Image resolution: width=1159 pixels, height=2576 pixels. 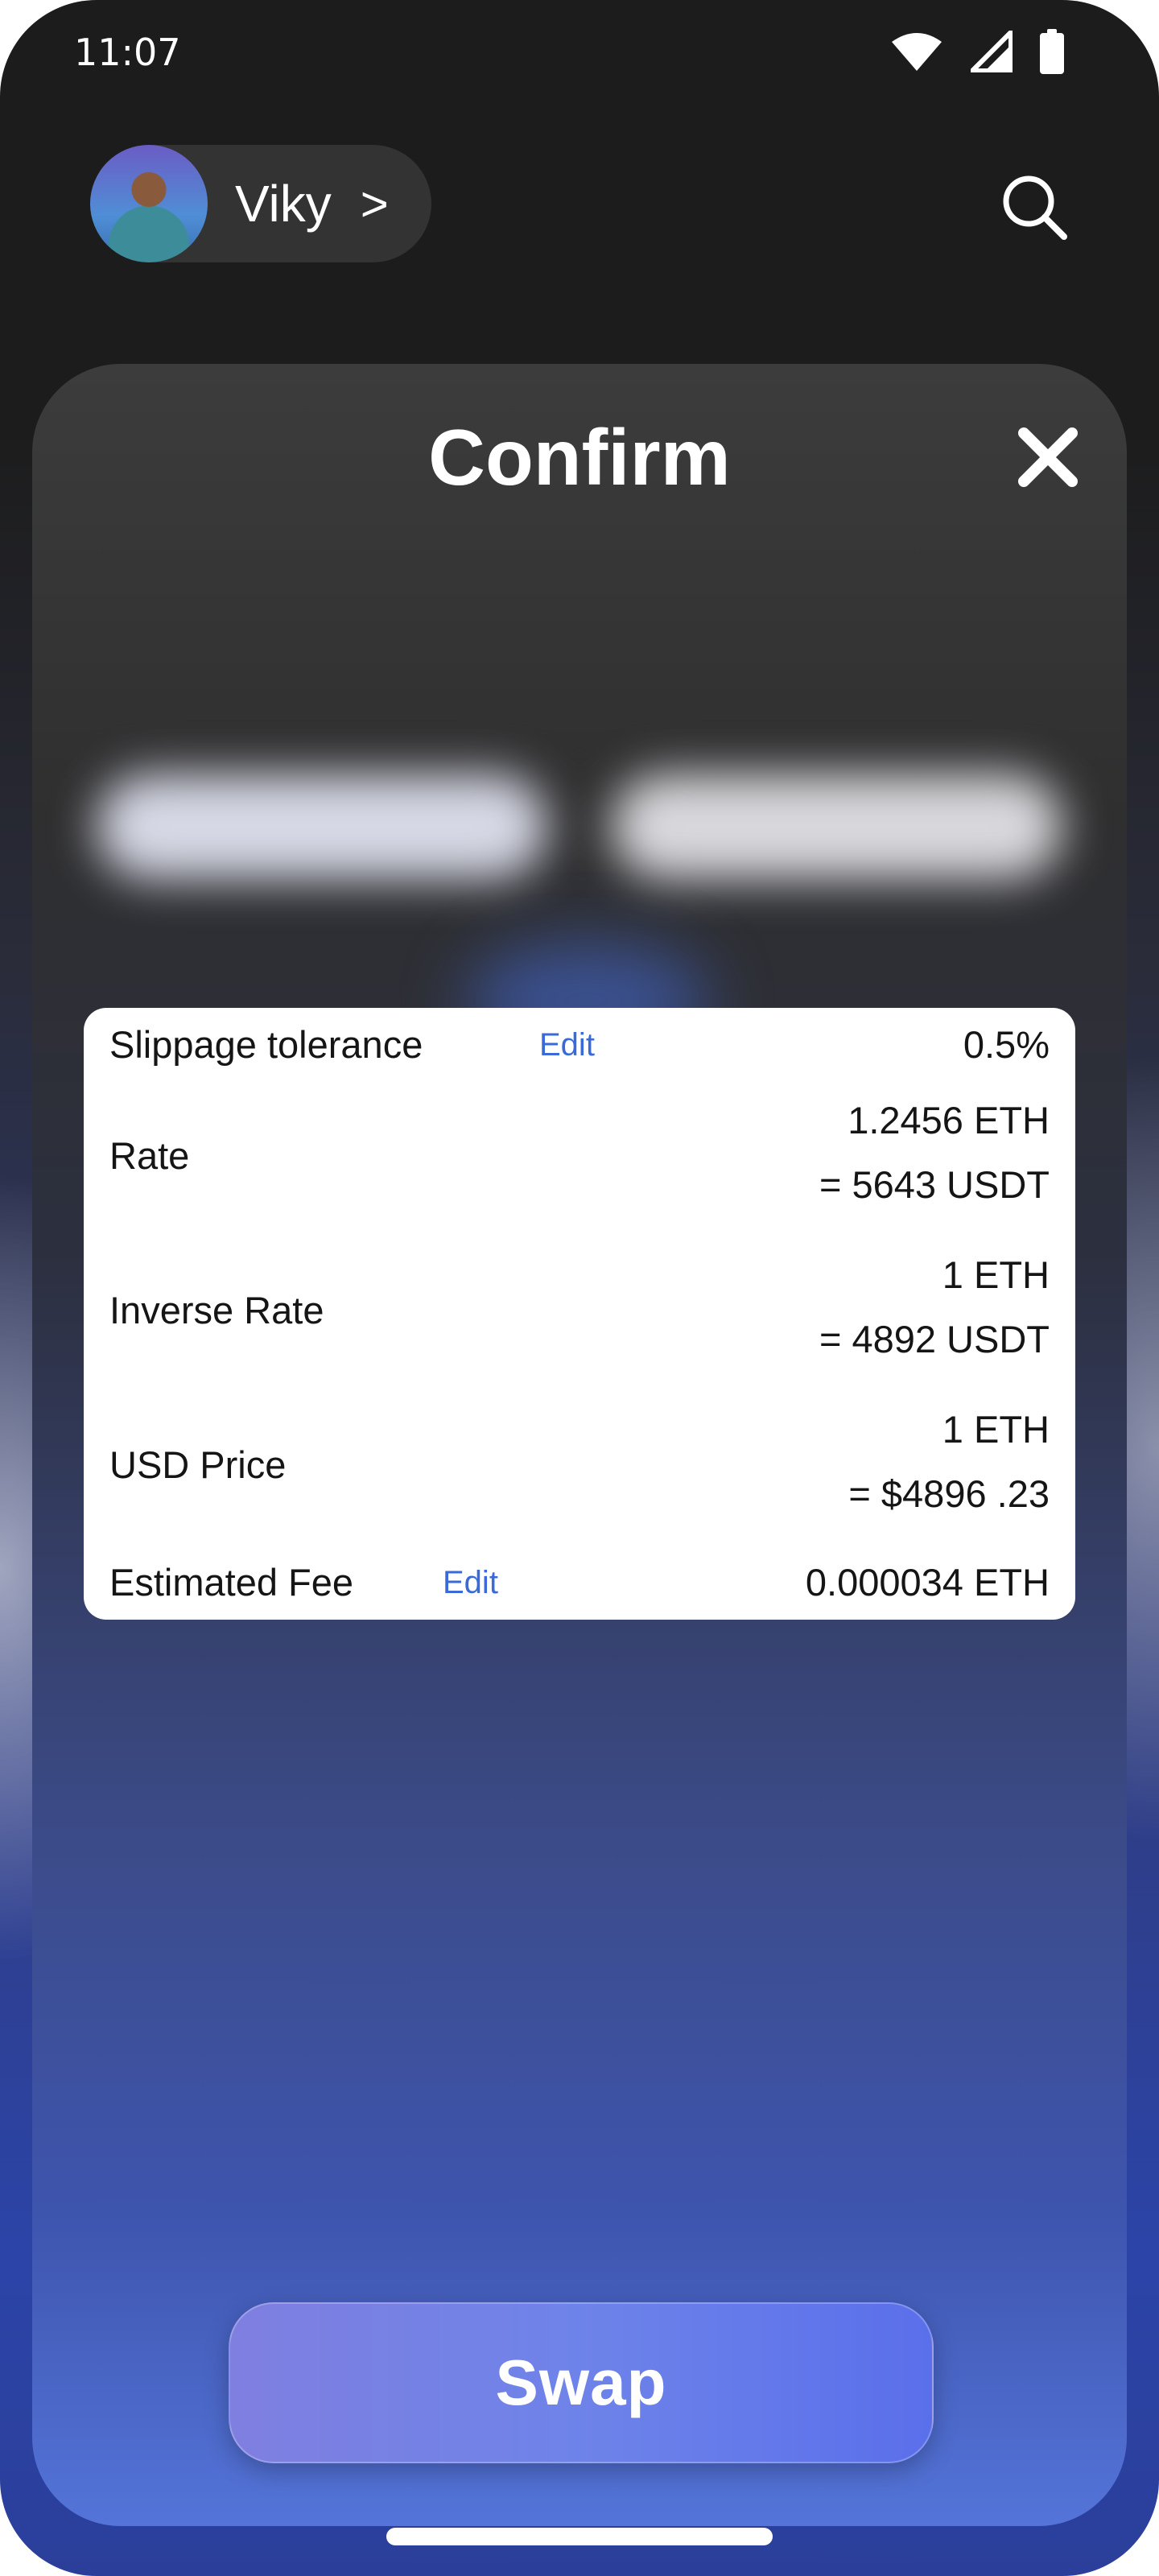 What do you see at coordinates (579, 1156) in the screenshot?
I see `row-rate: Rate 1.2456 ETH = 5643 USDT` at bounding box center [579, 1156].